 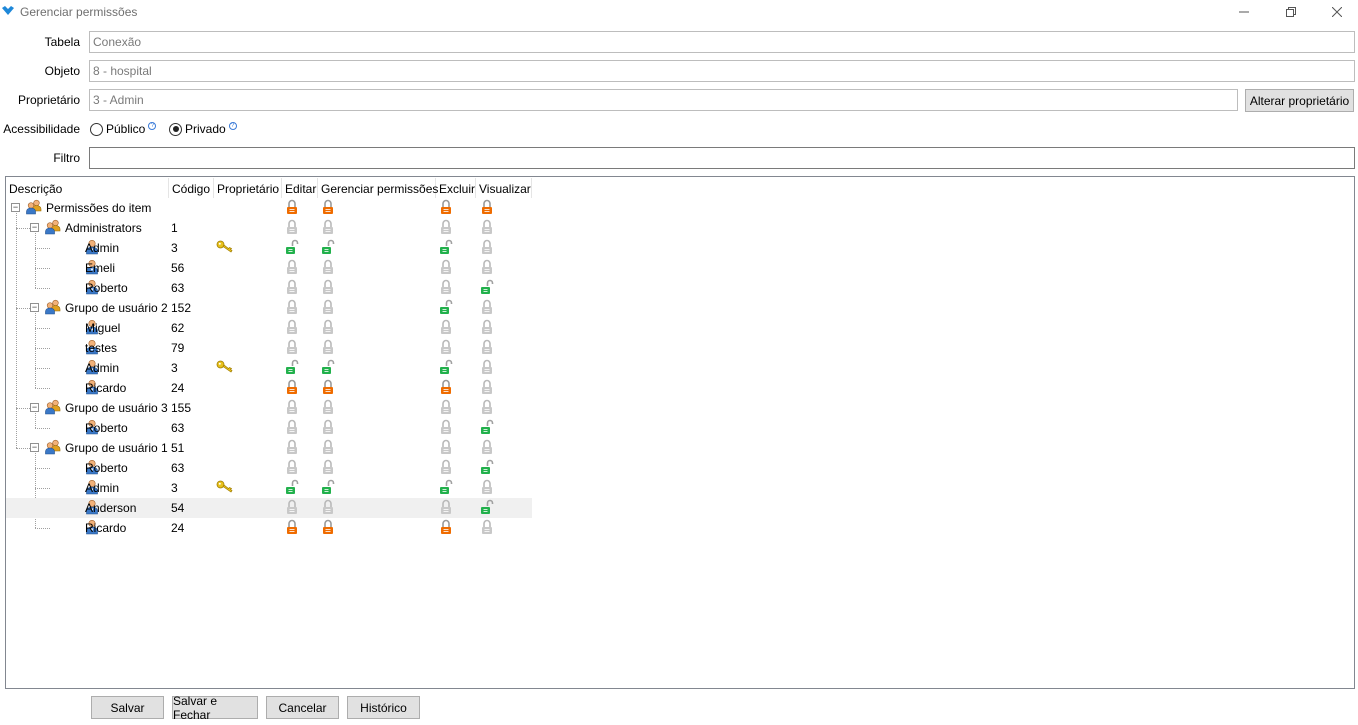 I want to click on minimize-button, so click(x=1244, y=12).